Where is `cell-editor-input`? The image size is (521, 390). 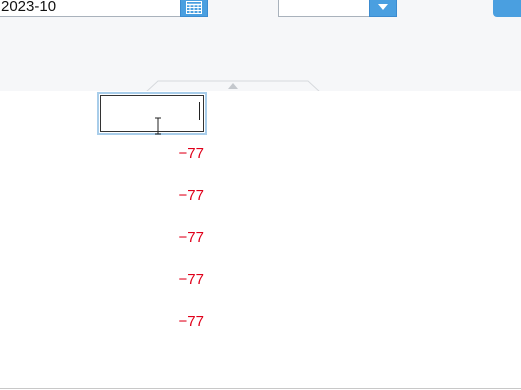
cell-editor-input is located at coordinates (152, 113).